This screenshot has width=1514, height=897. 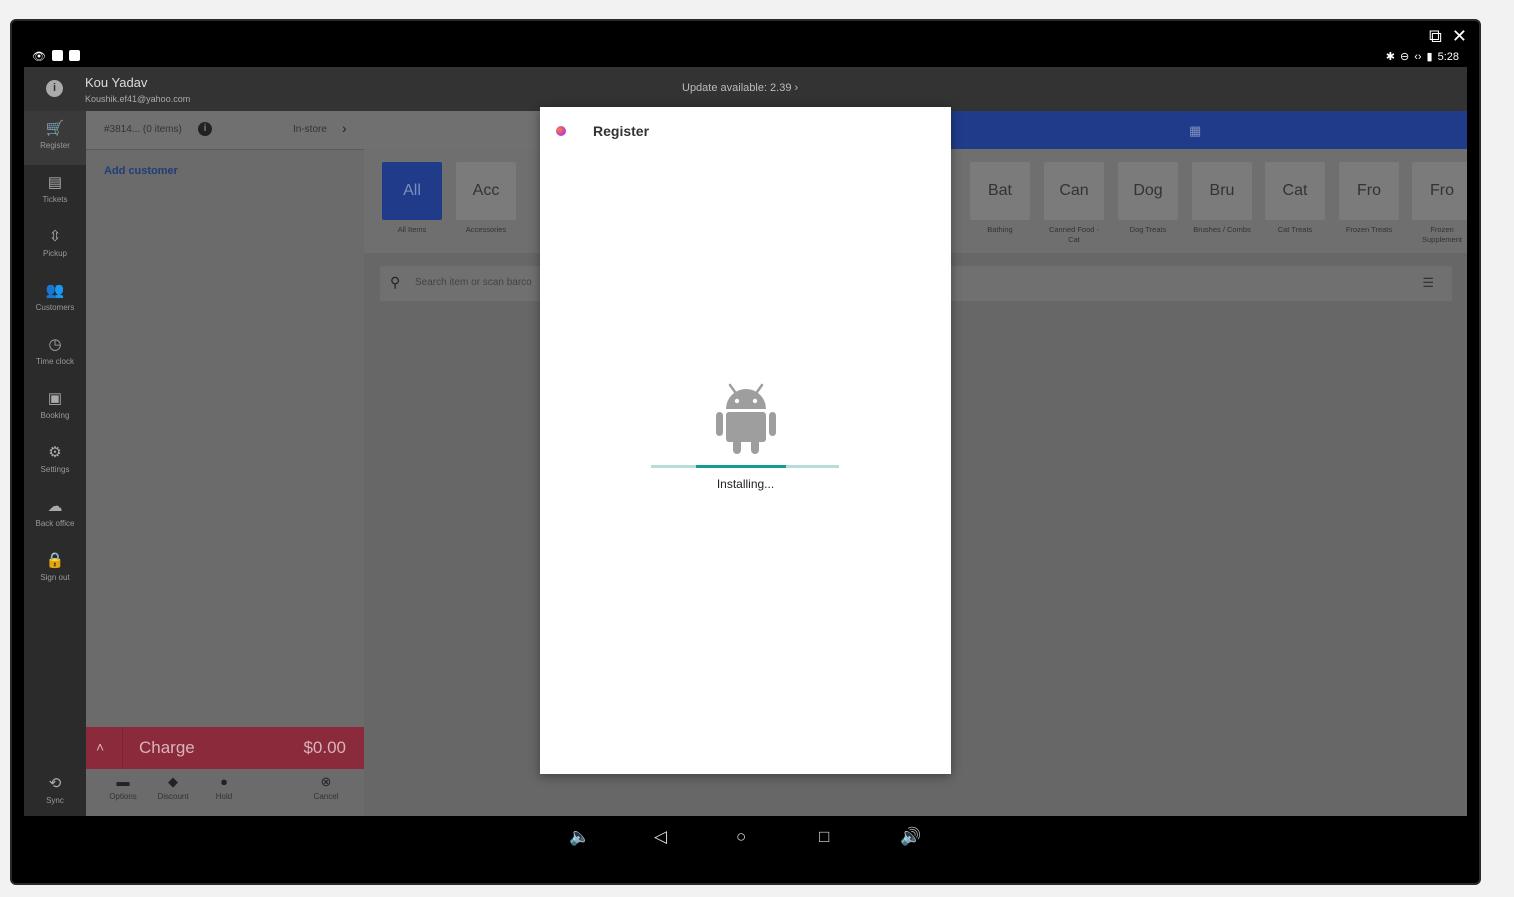 I want to click on sidebar-item-label: Customers, so click(x=55, y=307).